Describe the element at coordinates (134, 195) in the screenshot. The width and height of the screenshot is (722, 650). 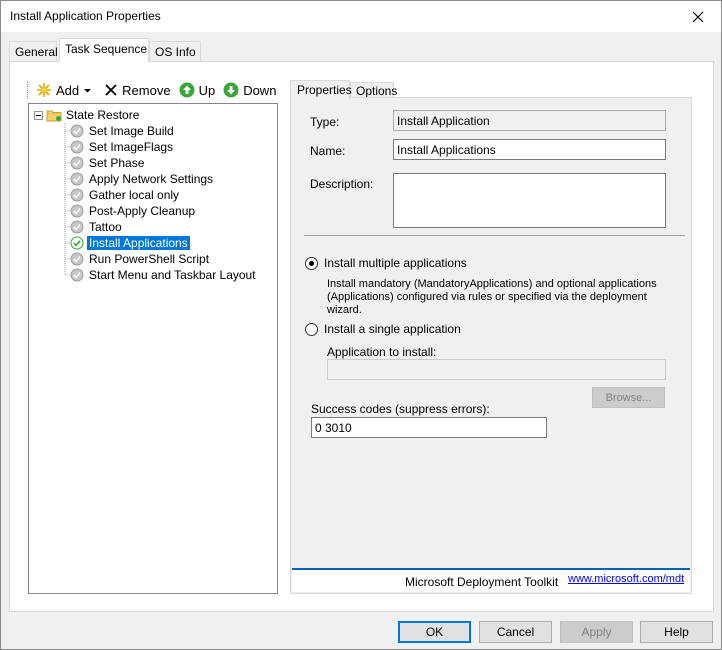
I see `tree-item-label: Gather local only` at that location.